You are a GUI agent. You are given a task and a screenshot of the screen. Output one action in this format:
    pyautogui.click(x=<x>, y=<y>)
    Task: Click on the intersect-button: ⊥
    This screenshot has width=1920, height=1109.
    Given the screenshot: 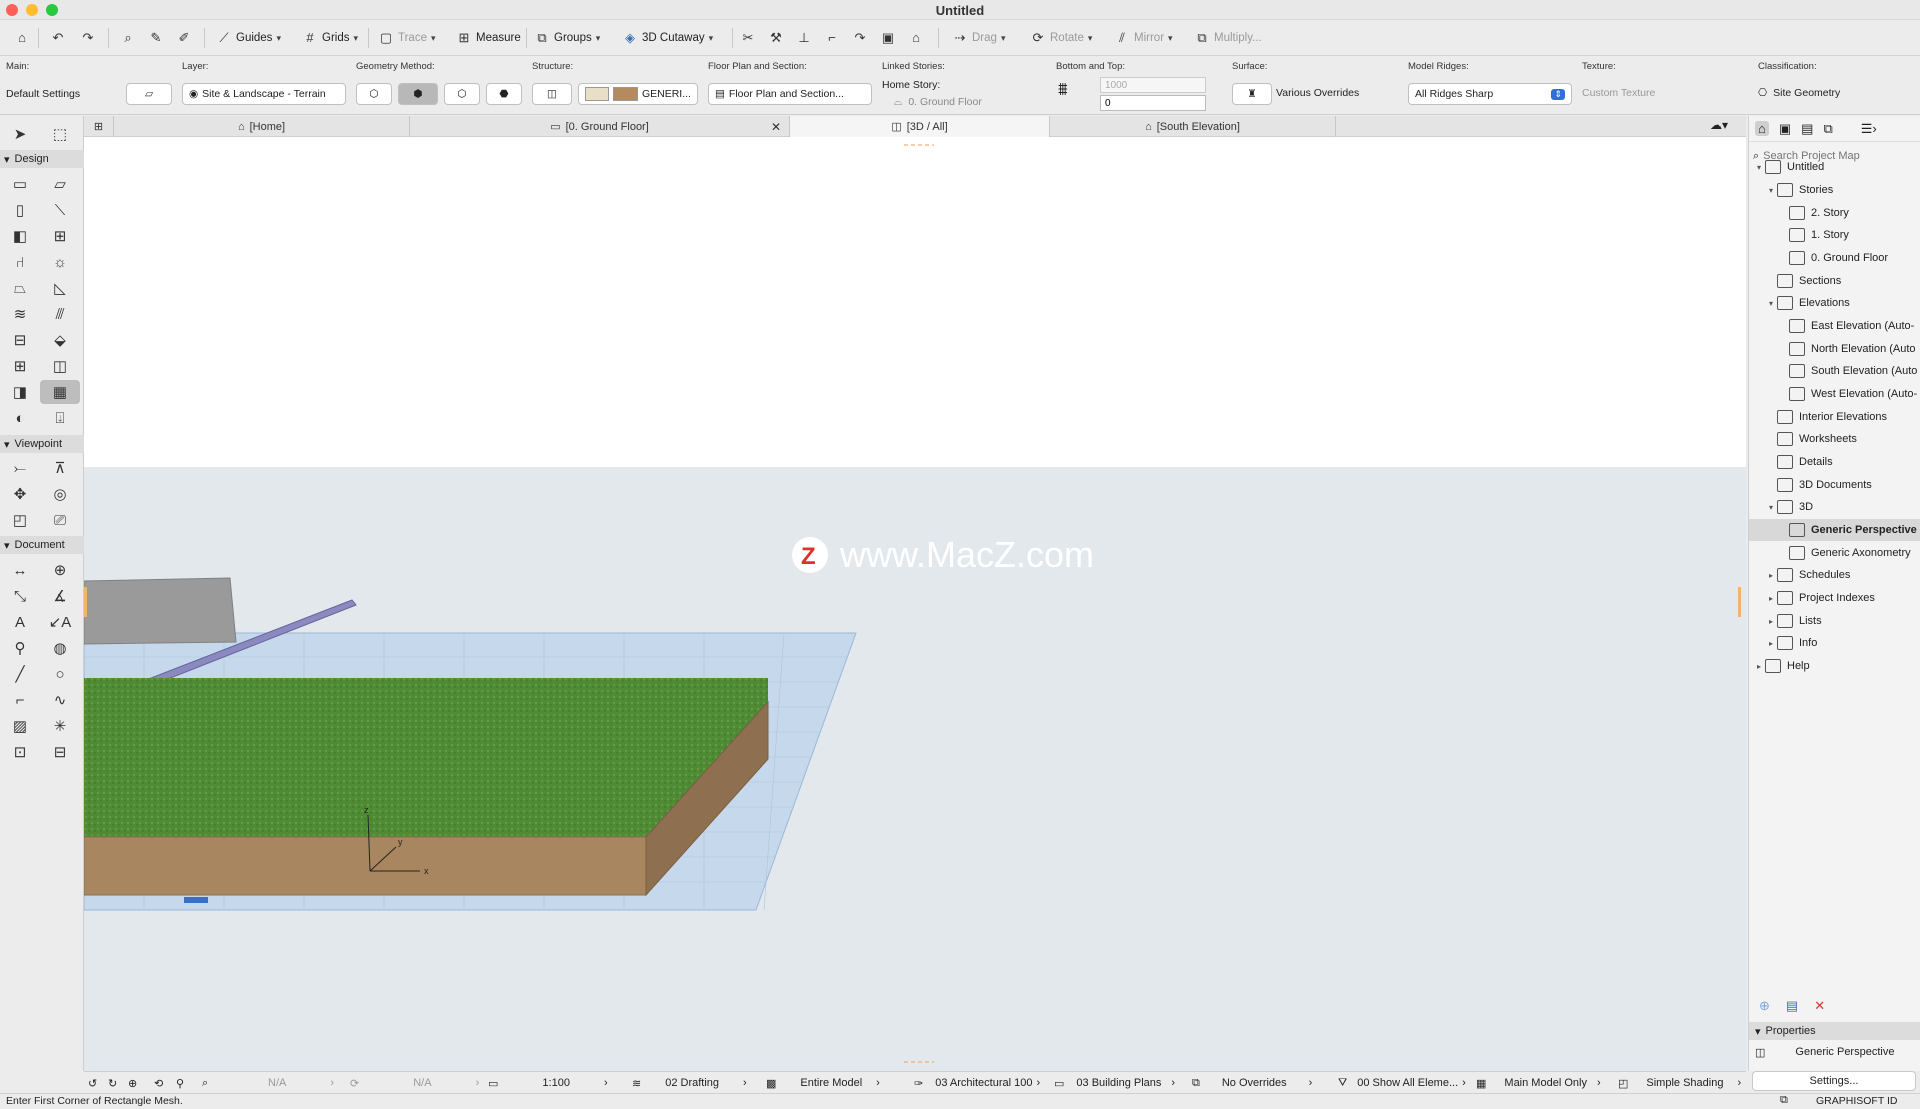 What is the action you would take?
    pyautogui.click(x=804, y=38)
    